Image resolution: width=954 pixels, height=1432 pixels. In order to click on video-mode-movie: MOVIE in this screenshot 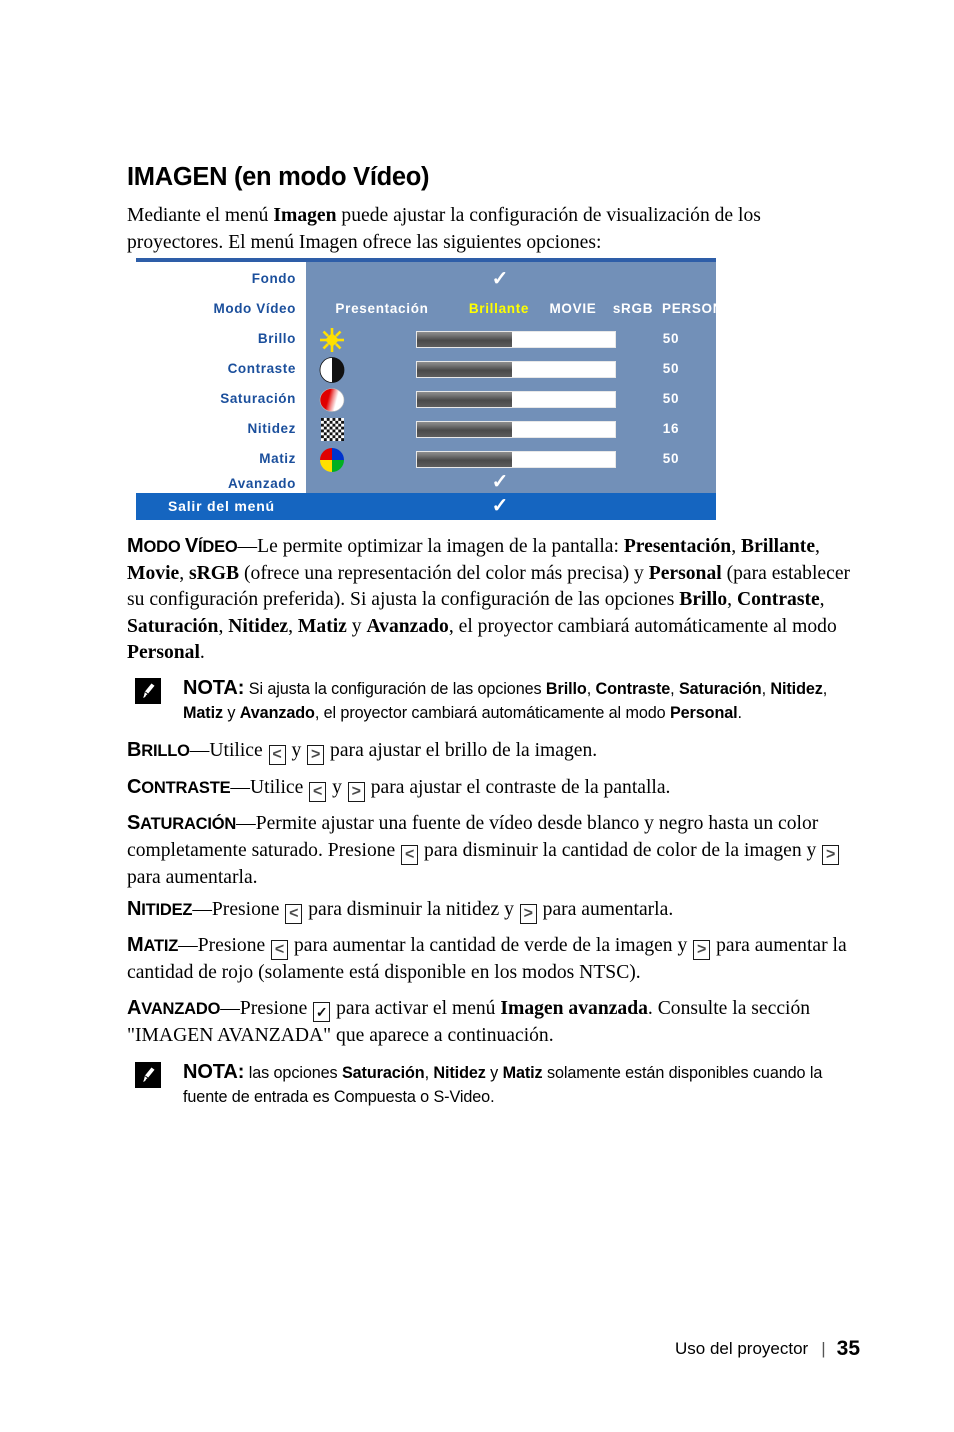, I will do `click(573, 309)`.